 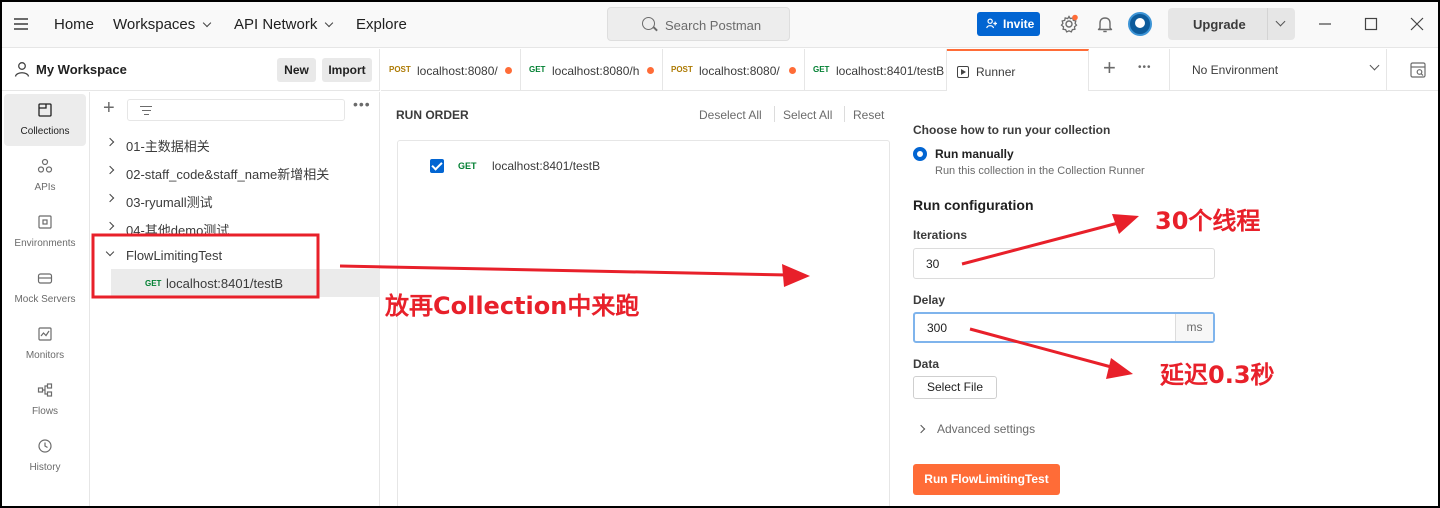 What do you see at coordinates (1064, 327) in the screenshot?
I see `delay-field: 300 ms` at bounding box center [1064, 327].